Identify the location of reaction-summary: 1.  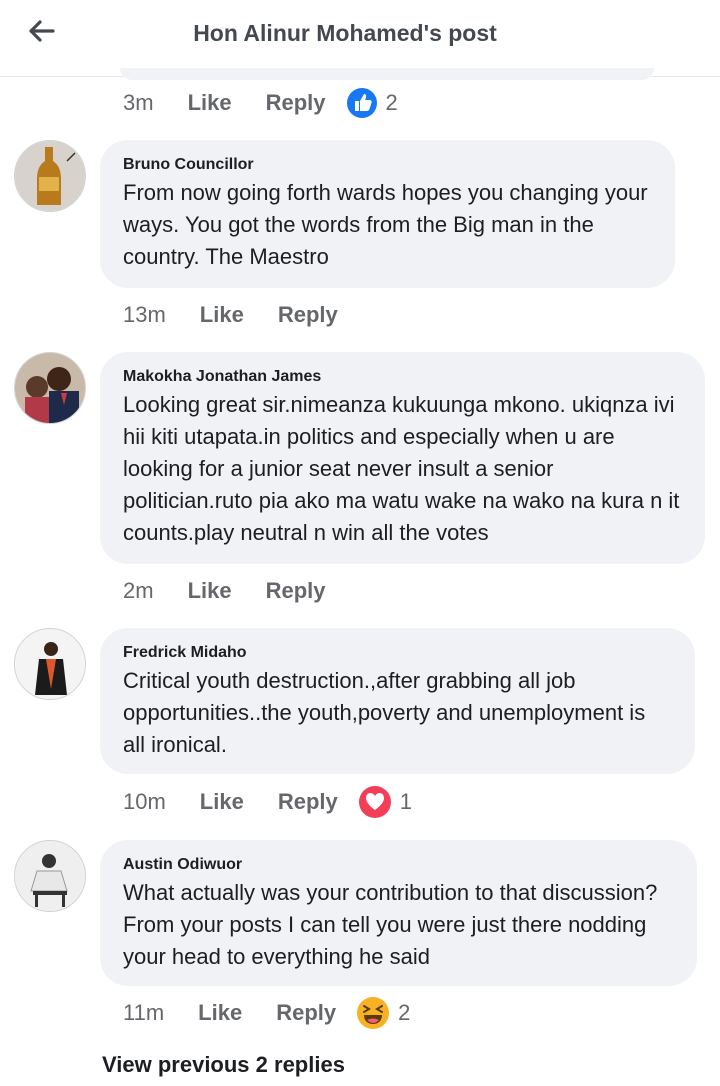
(385, 802).